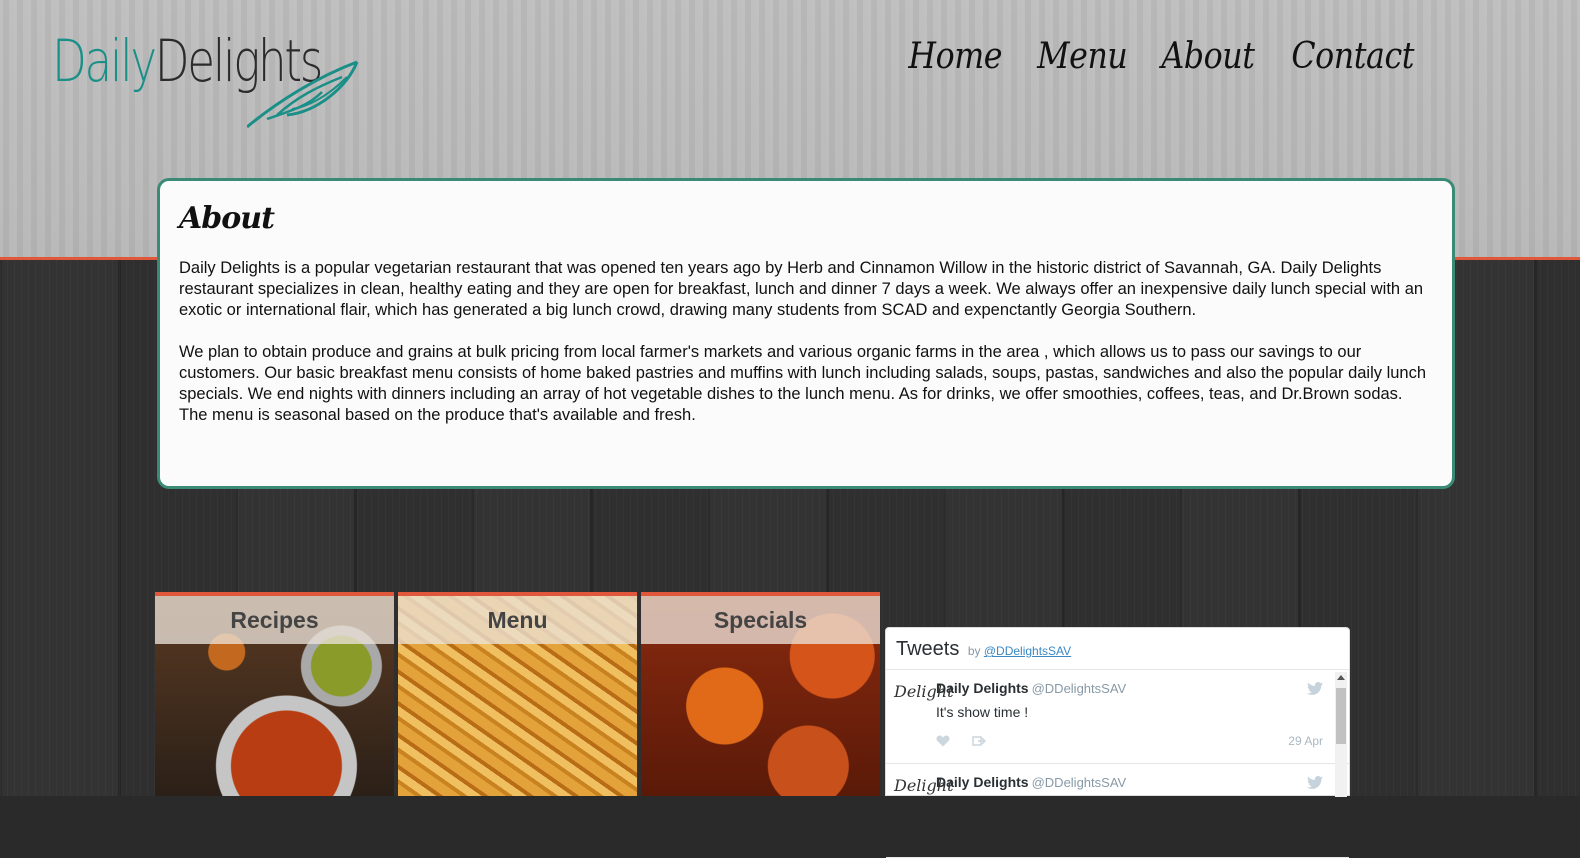 This screenshot has height=858, width=1580. What do you see at coordinates (274, 620) in the screenshot?
I see `tile-recipes-label: Recipes` at bounding box center [274, 620].